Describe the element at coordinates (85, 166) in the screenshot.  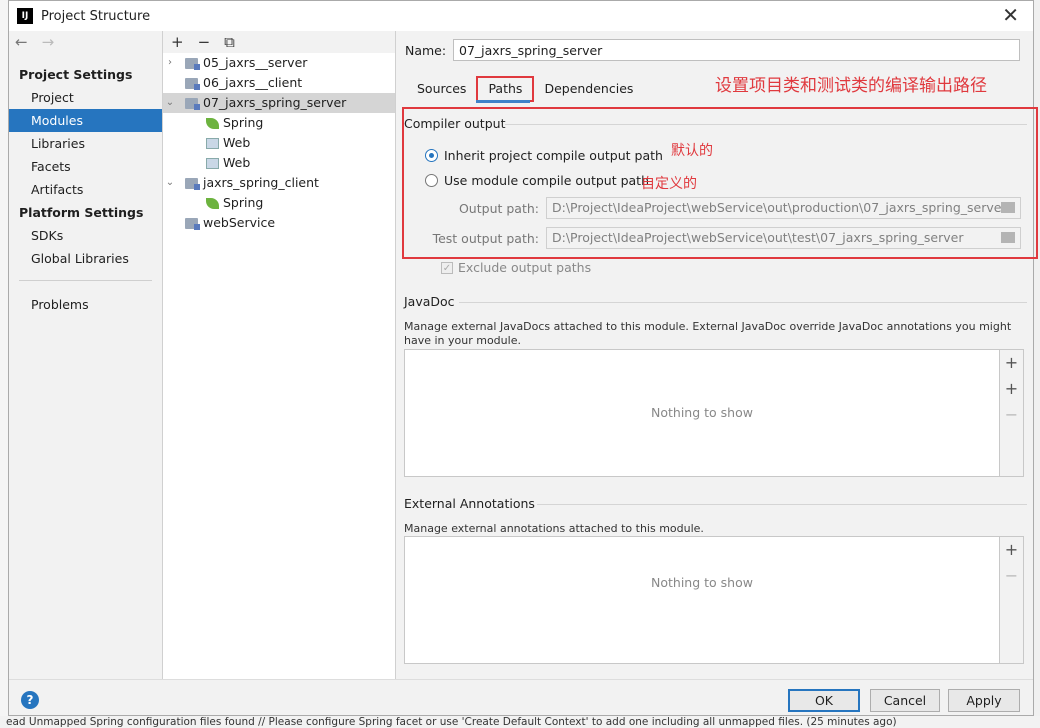
I see `nav-item-facets: Facets` at that location.